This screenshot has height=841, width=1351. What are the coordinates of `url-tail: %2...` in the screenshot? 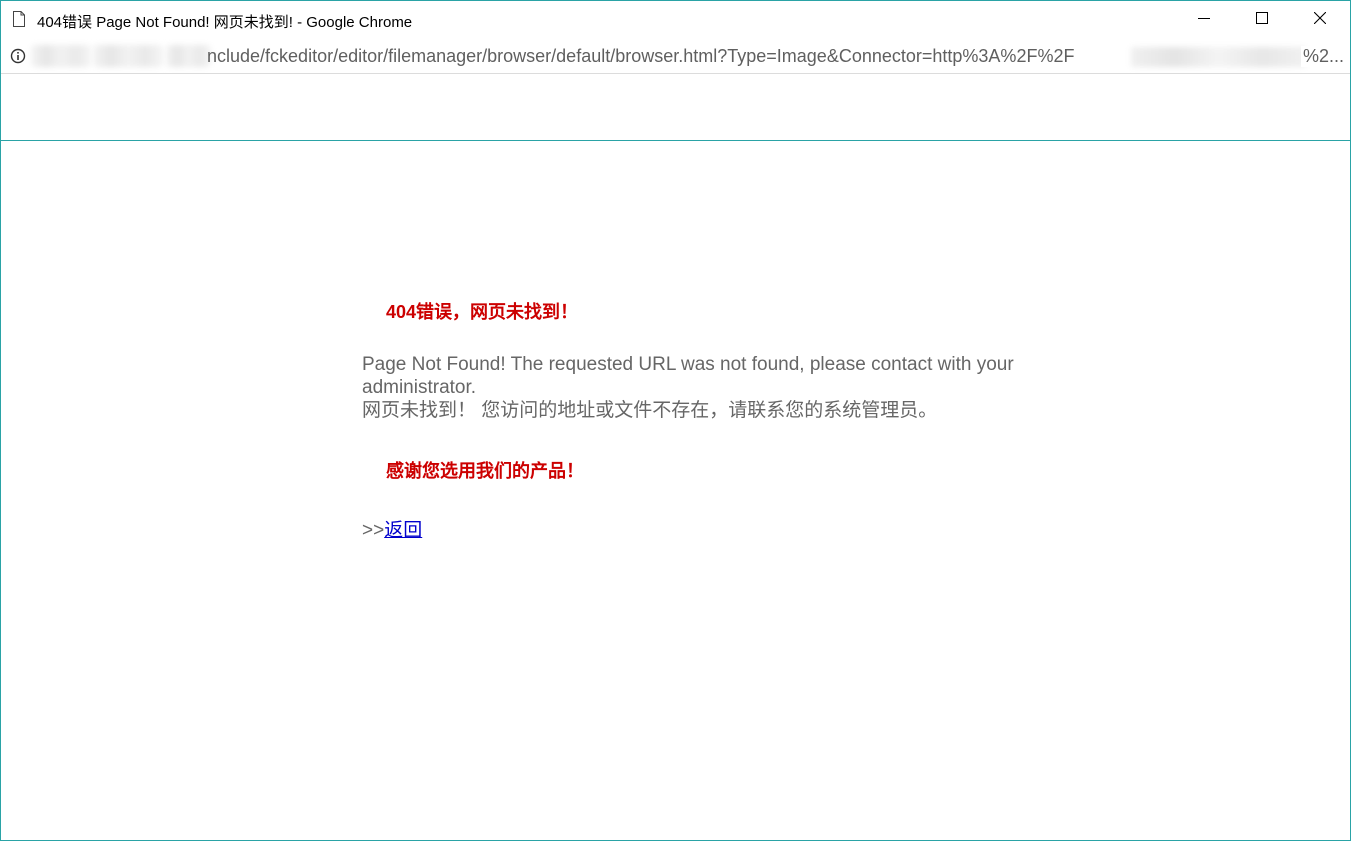 It's located at (1323, 56).